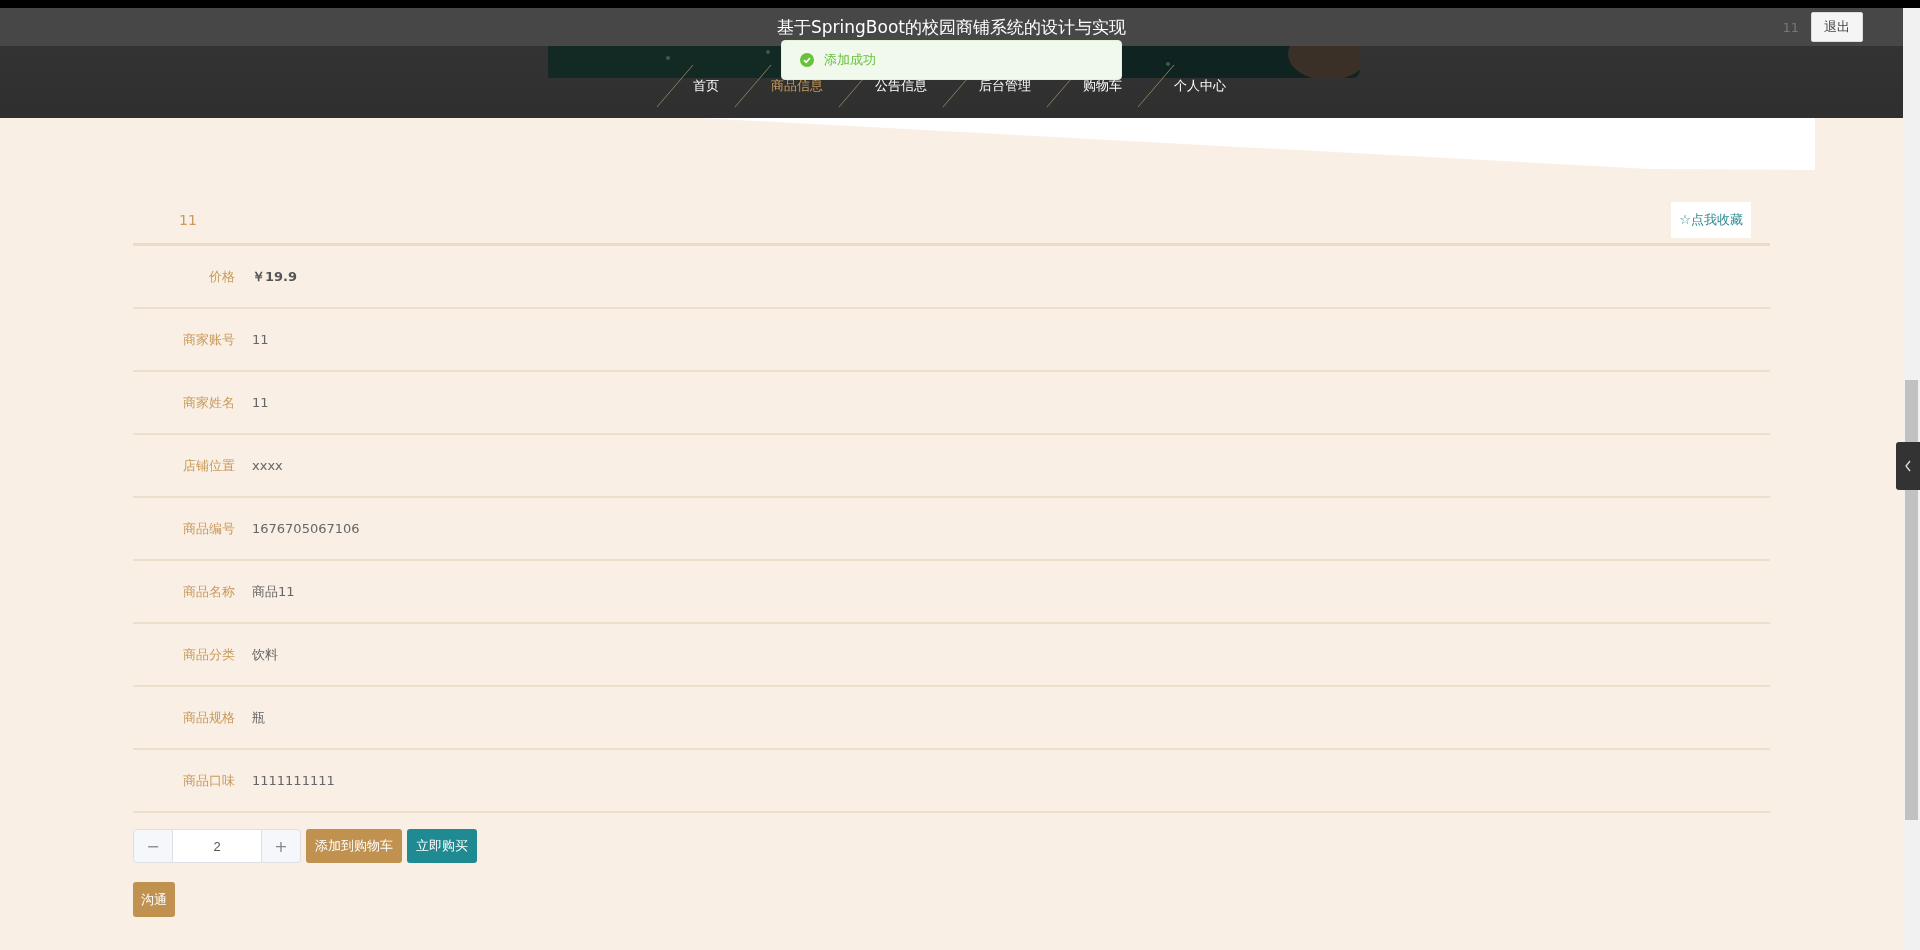 The image size is (1920, 950). Describe the element at coordinates (267, 465) in the screenshot. I see `field-value: xxxx` at that location.